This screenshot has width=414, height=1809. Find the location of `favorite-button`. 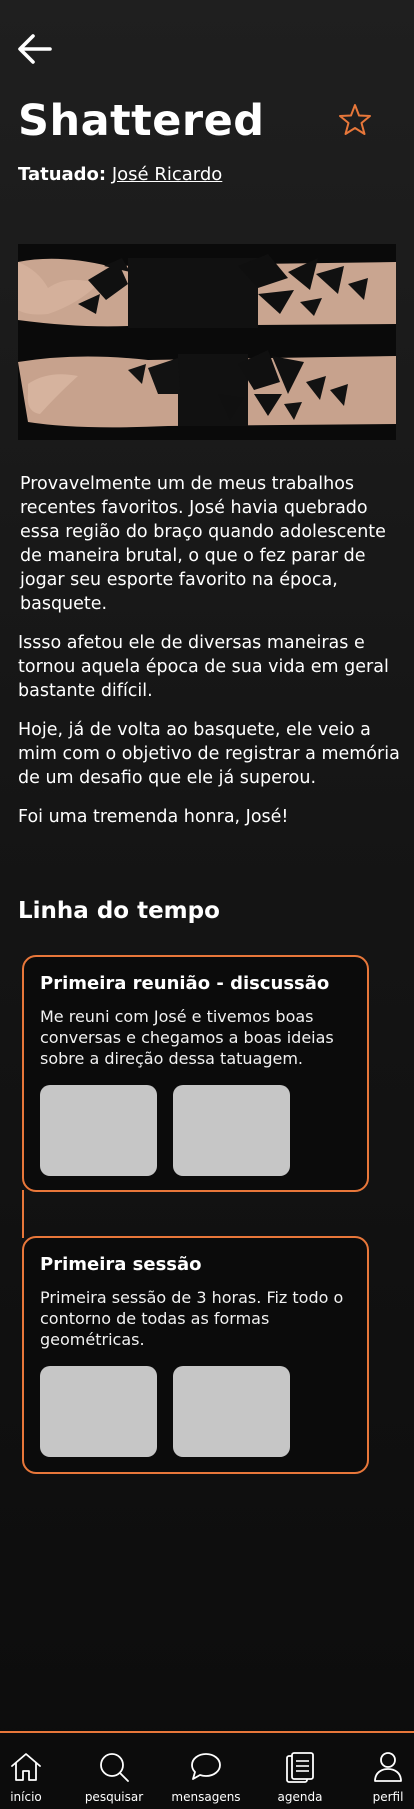

favorite-button is located at coordinates (355, 120).